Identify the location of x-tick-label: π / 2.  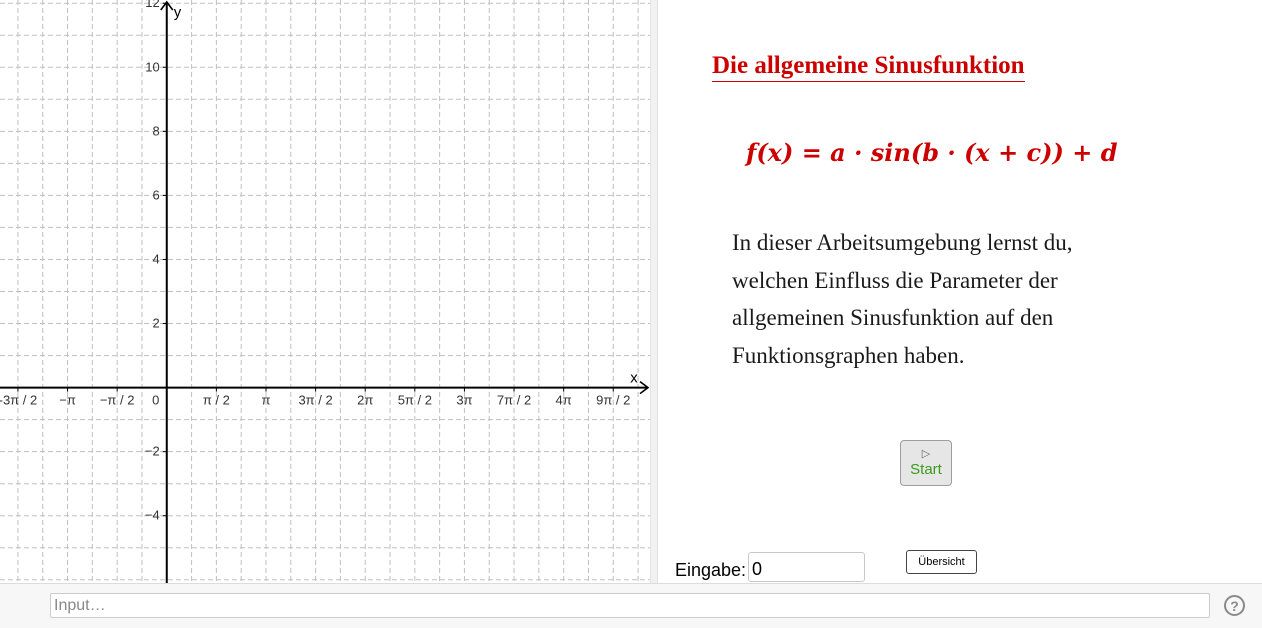
(216, 400).